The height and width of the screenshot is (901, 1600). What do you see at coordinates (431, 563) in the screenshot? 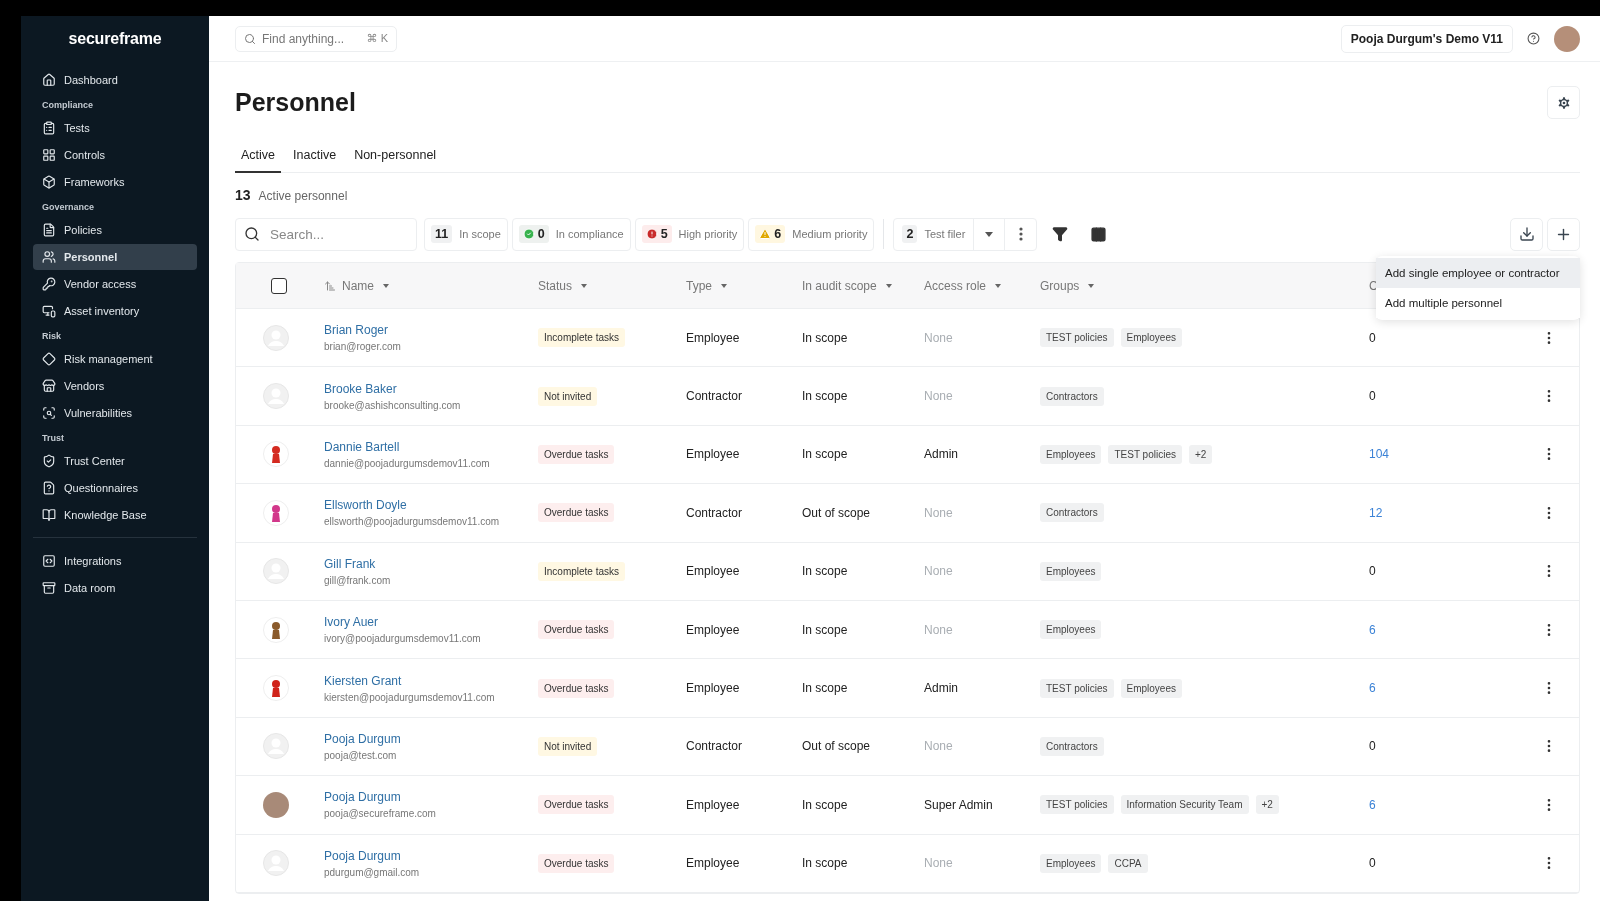
I see `person-name-link: Gill Frank` at bounding box center [431, 563].